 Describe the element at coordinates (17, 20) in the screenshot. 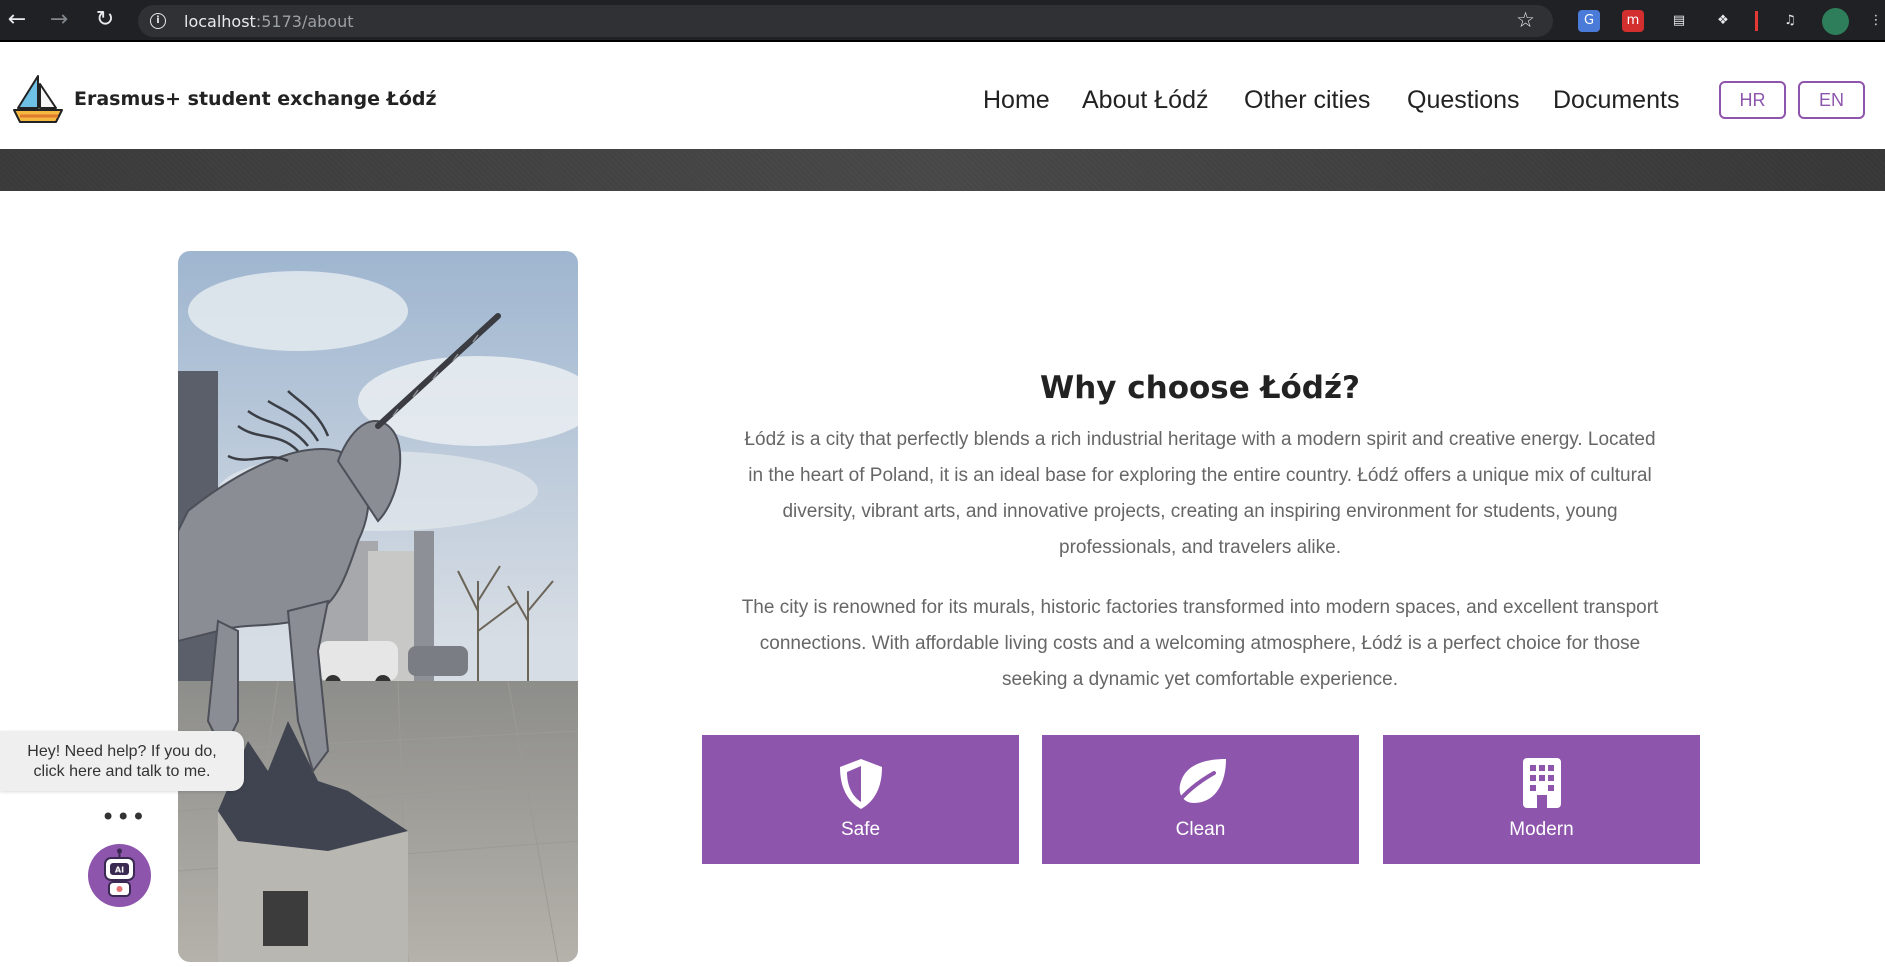

I see `back-icon: ←` at that location.